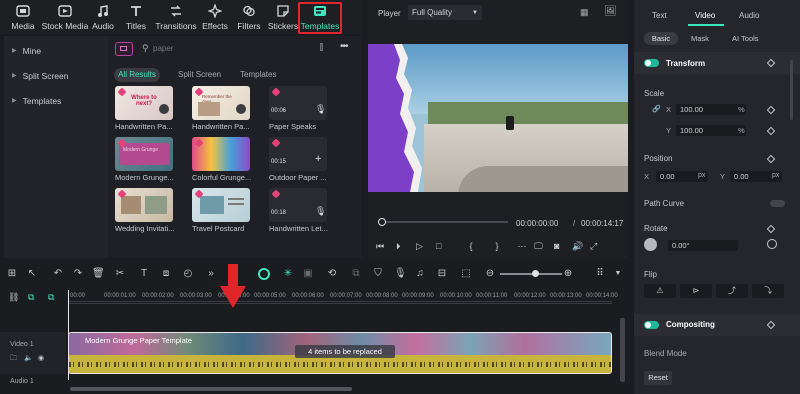 This screenshot has height=394, width=800. I want to click on zoom-out-icon: ⊖, so click(490, 274).